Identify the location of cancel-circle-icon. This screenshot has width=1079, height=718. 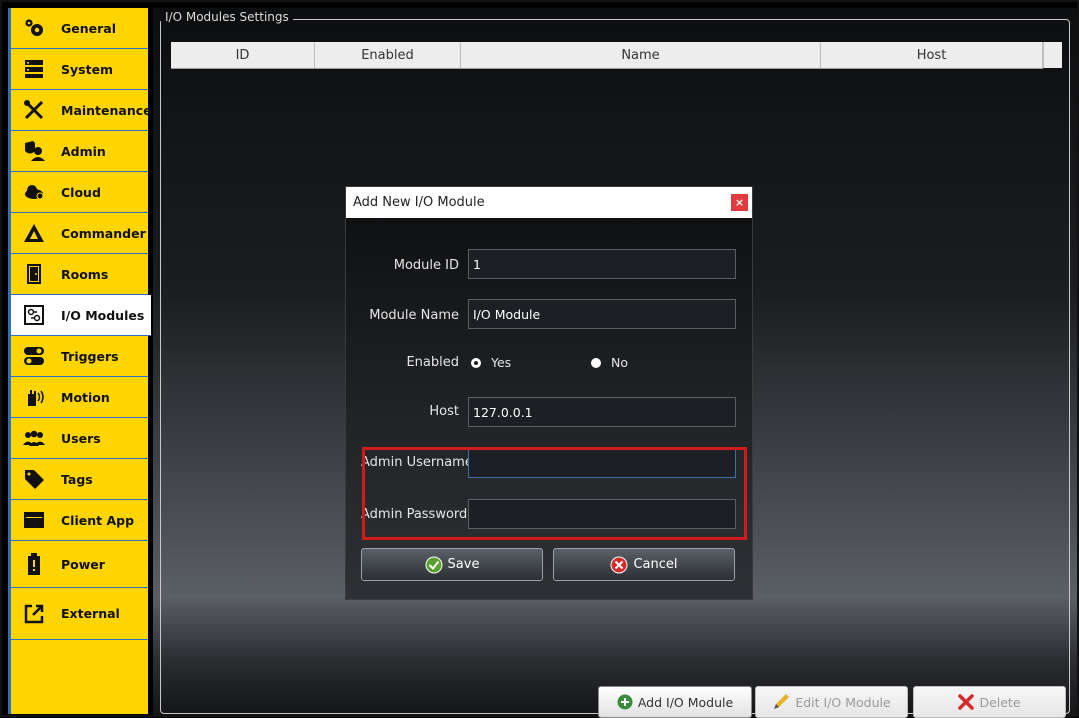
(619, 565).